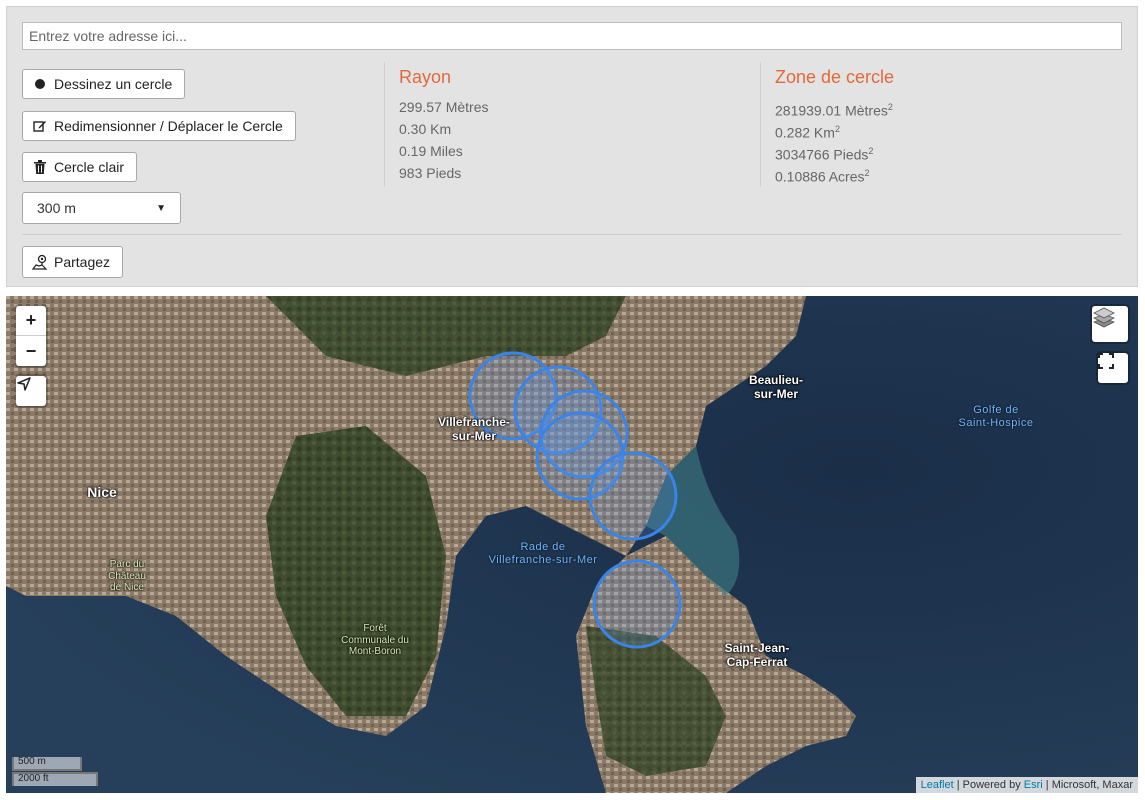  I want to click on radius-meters: 299.57 Mètres, so click(444, 107).